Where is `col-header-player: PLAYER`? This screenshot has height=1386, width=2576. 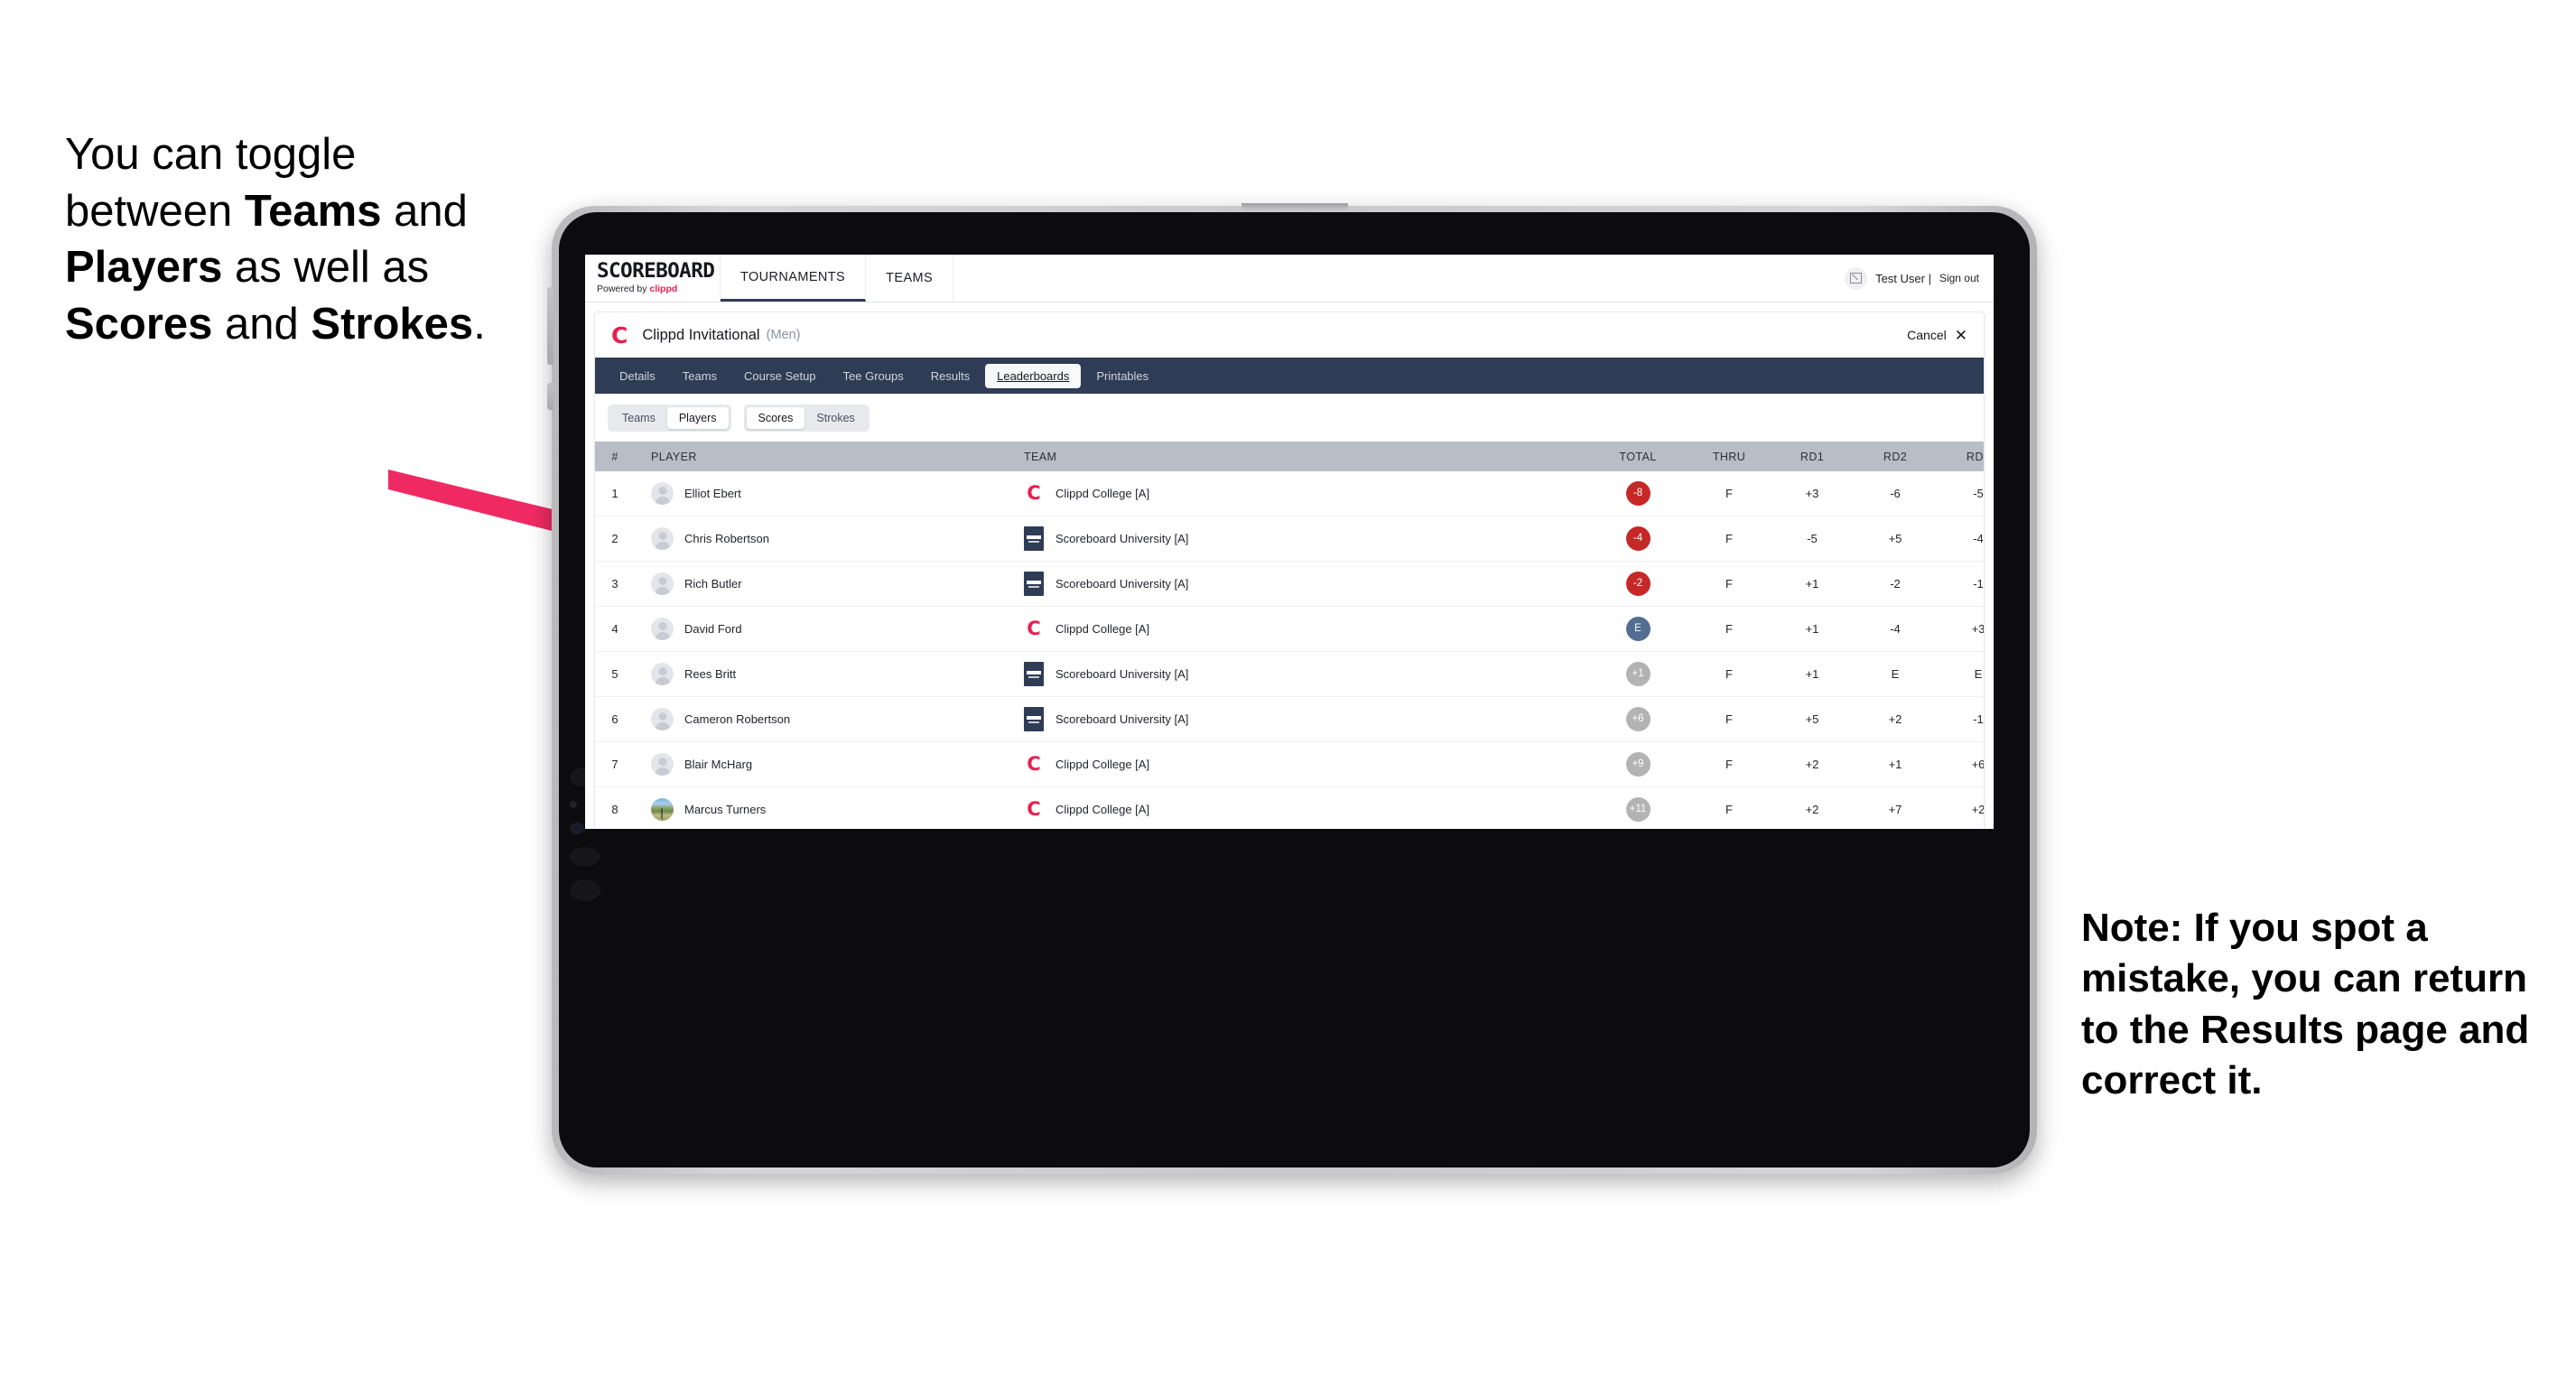 col-header-player: PLAYER is located at coordinates (821, 457).